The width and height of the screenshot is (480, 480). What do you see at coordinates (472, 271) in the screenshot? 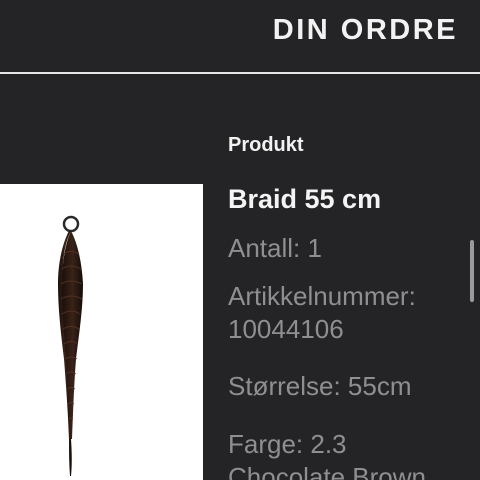
I see `scrollbar` at bounding box center [472, 271].